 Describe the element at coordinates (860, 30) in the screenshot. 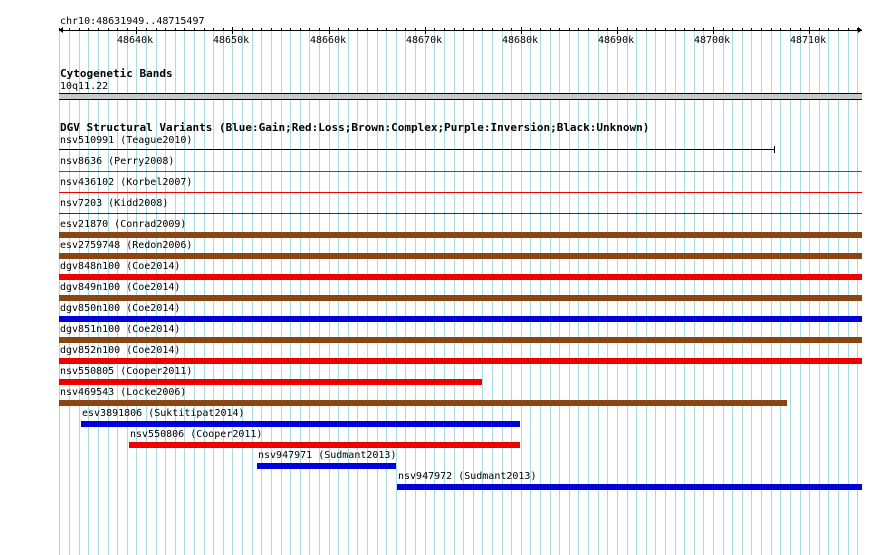

I see `ruler-arrow-right-icon` at that location.